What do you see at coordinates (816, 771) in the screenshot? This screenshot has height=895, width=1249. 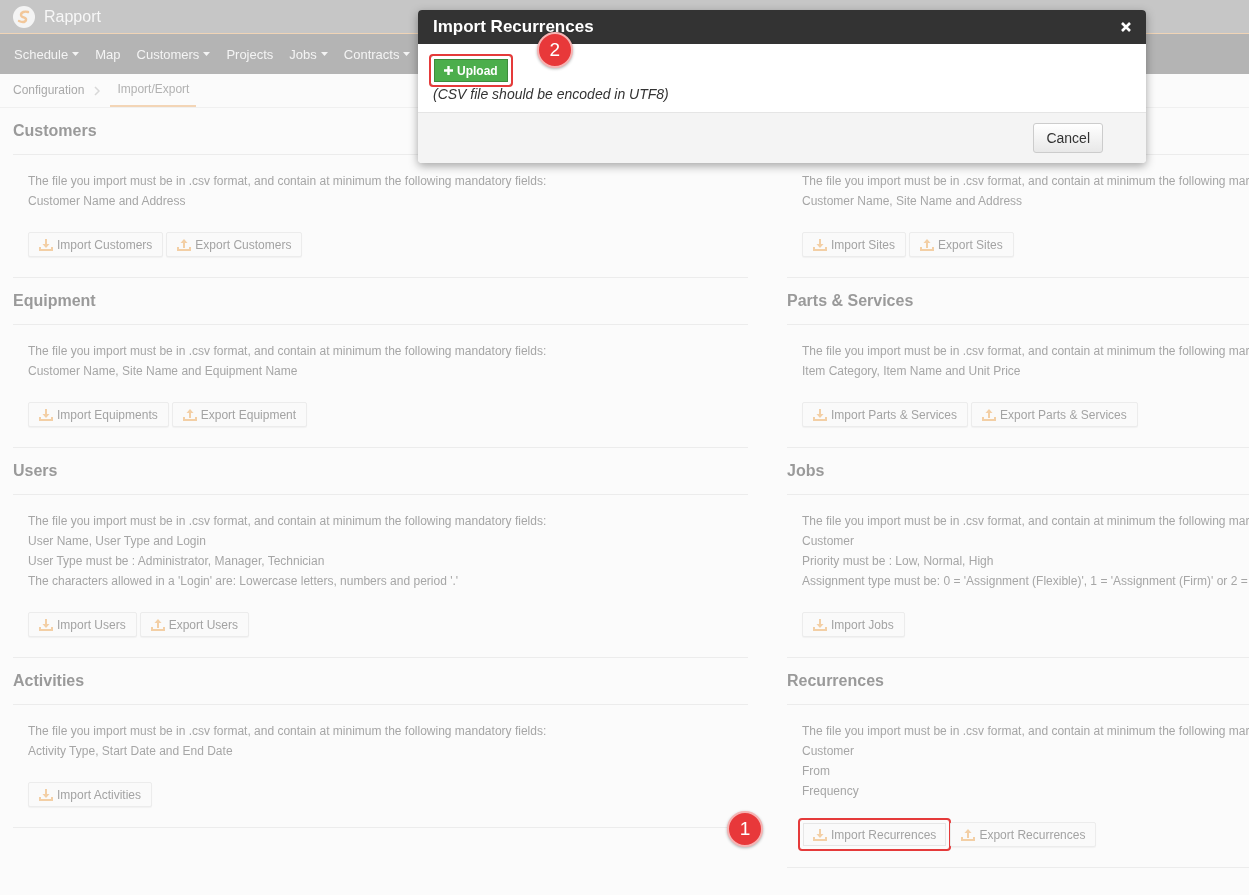 I see `text-line: From` at bounding box center [816, 771].